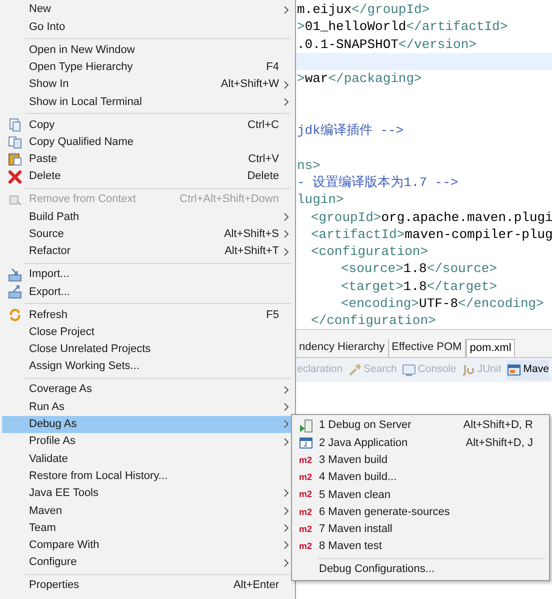  Describe the element at coordinates (147, 234) in the screenshot. I see `menu-item: Source Alt+Shift+S` at that location.